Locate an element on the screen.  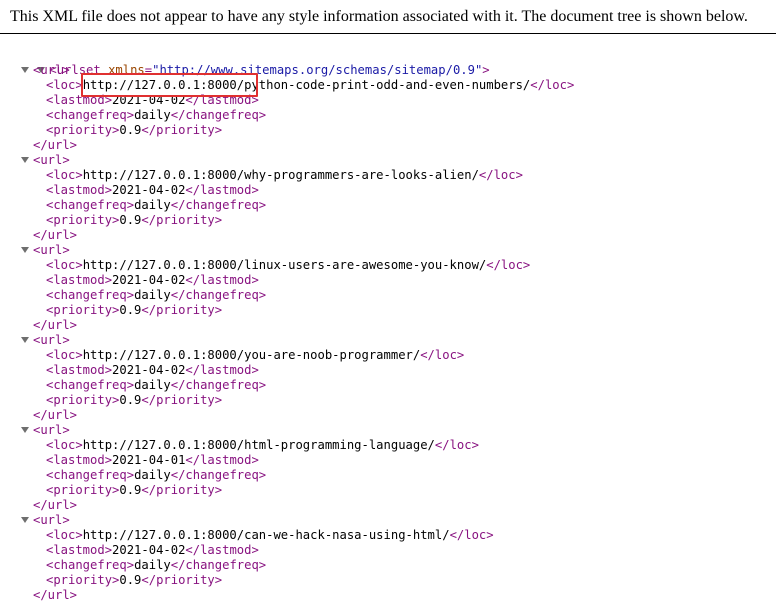
lastmod-value: 2021-04-01 is located at coordinates (149, 460).